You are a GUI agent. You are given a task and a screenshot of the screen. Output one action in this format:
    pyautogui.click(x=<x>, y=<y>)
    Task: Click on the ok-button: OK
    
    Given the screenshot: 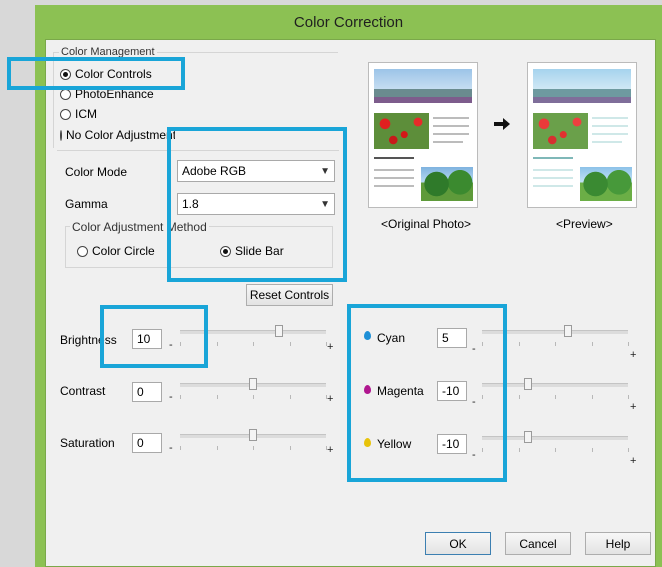 What is the action you would take?
    pyautogui.click(x=458, y=543)
    